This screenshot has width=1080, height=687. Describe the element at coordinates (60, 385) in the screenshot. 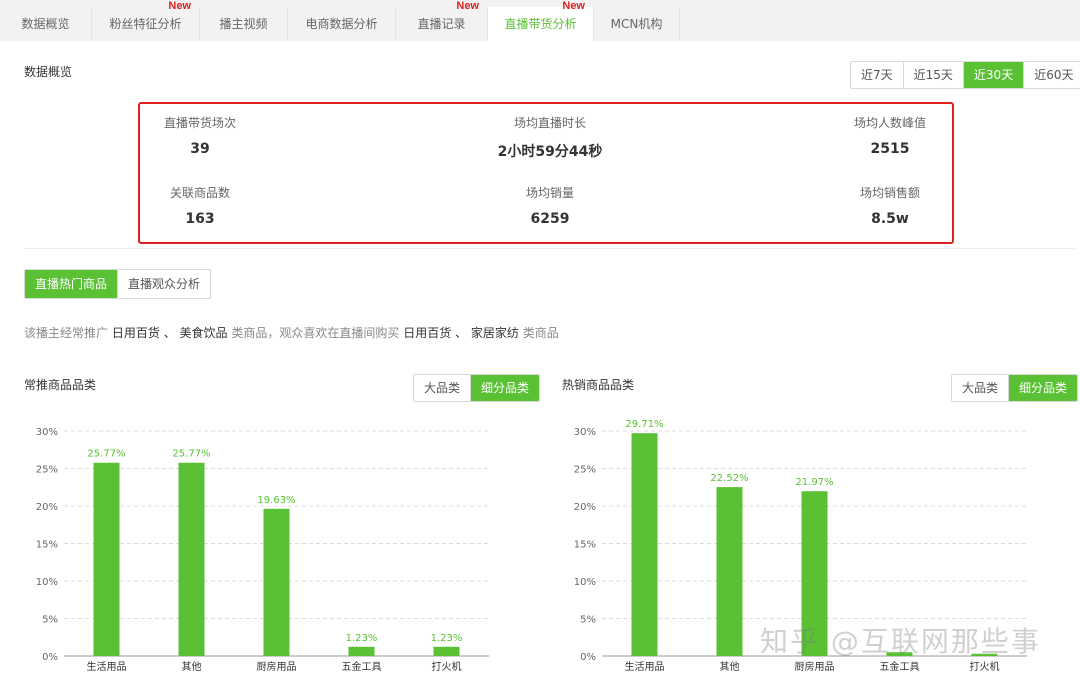

I see `chart-title-promoted: 常推商品品类` at that location.